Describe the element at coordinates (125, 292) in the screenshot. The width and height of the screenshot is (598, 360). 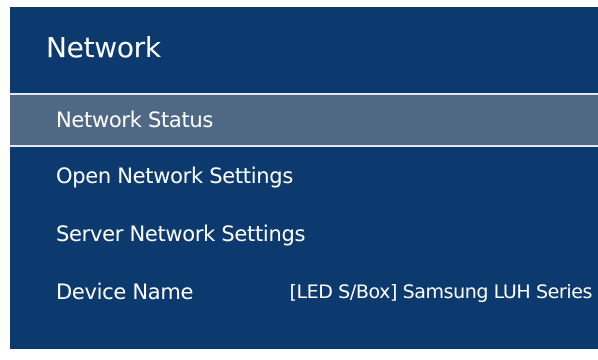
I see `menu-item-label: Device Name` at that location.